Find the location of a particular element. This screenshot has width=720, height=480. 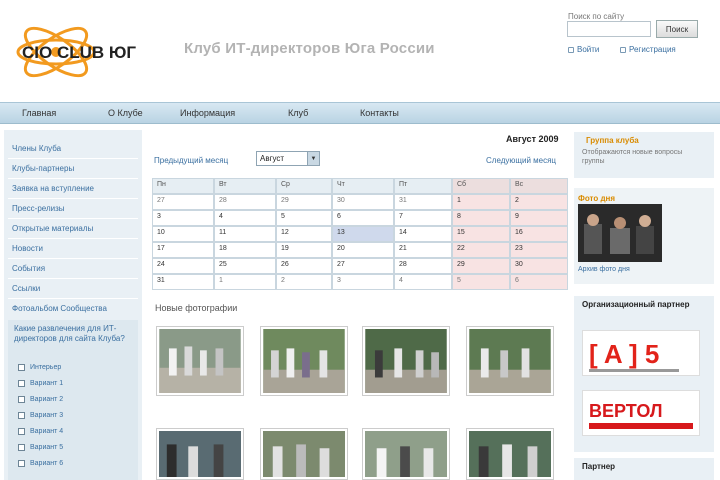

sidebar-item-partners: Клубы-партнеры is located at coordinates (43, 168).